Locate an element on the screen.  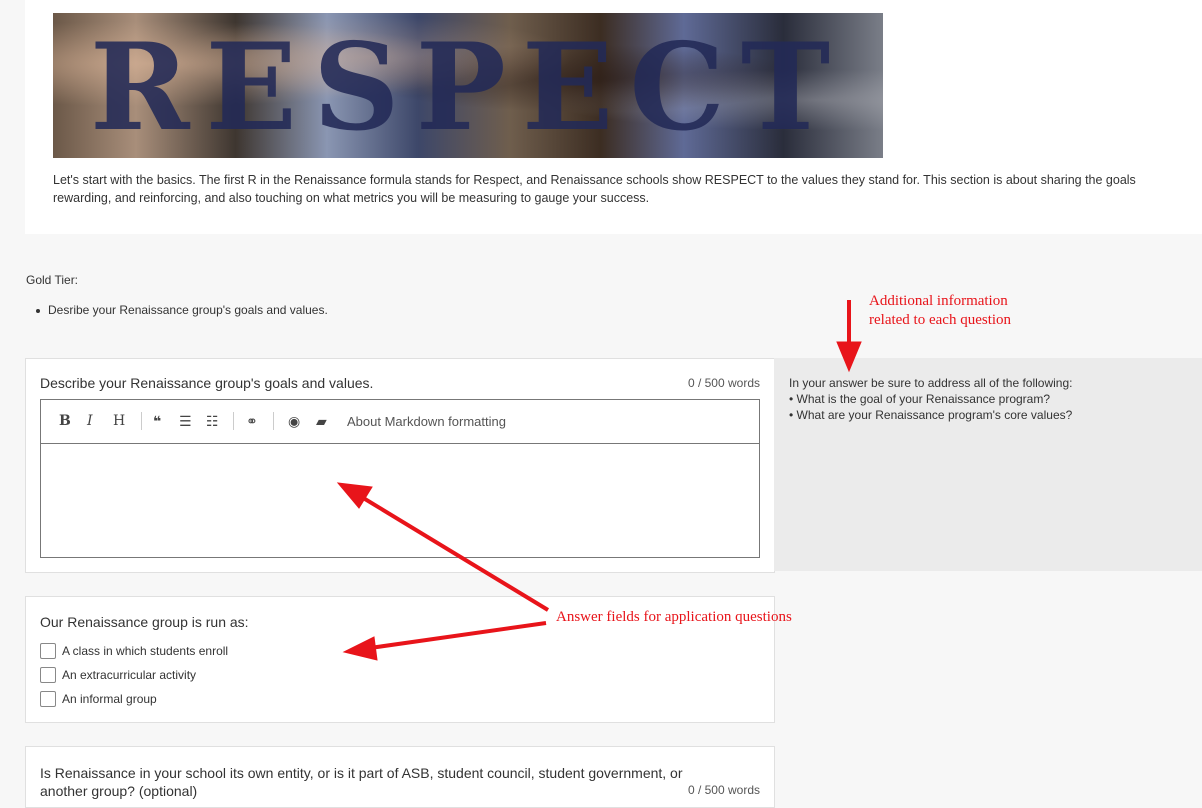
arrow-down-head is located at coordinates (849, 357).